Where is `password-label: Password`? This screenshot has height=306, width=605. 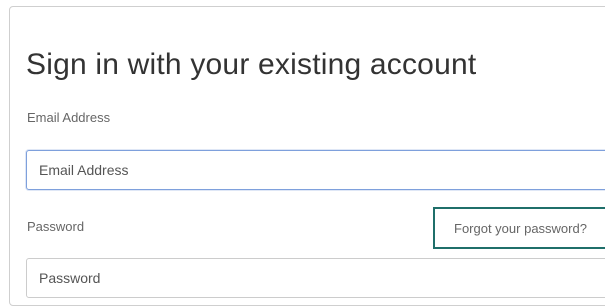
password-label: Password is located at coordinates (56, 226).